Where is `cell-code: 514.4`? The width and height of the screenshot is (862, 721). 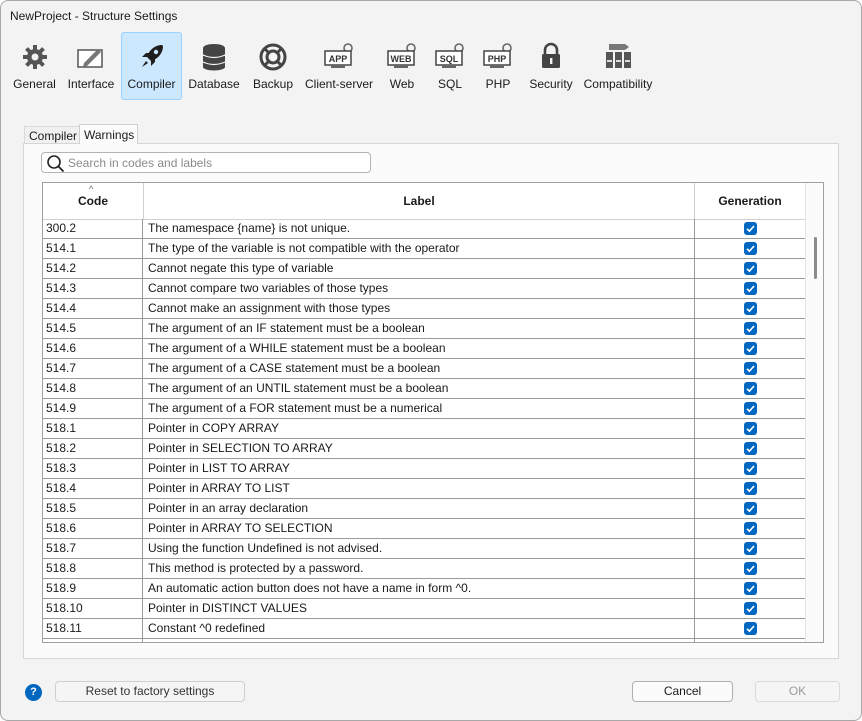
cell-code: 514.4 is located at coordinates (93, 308).